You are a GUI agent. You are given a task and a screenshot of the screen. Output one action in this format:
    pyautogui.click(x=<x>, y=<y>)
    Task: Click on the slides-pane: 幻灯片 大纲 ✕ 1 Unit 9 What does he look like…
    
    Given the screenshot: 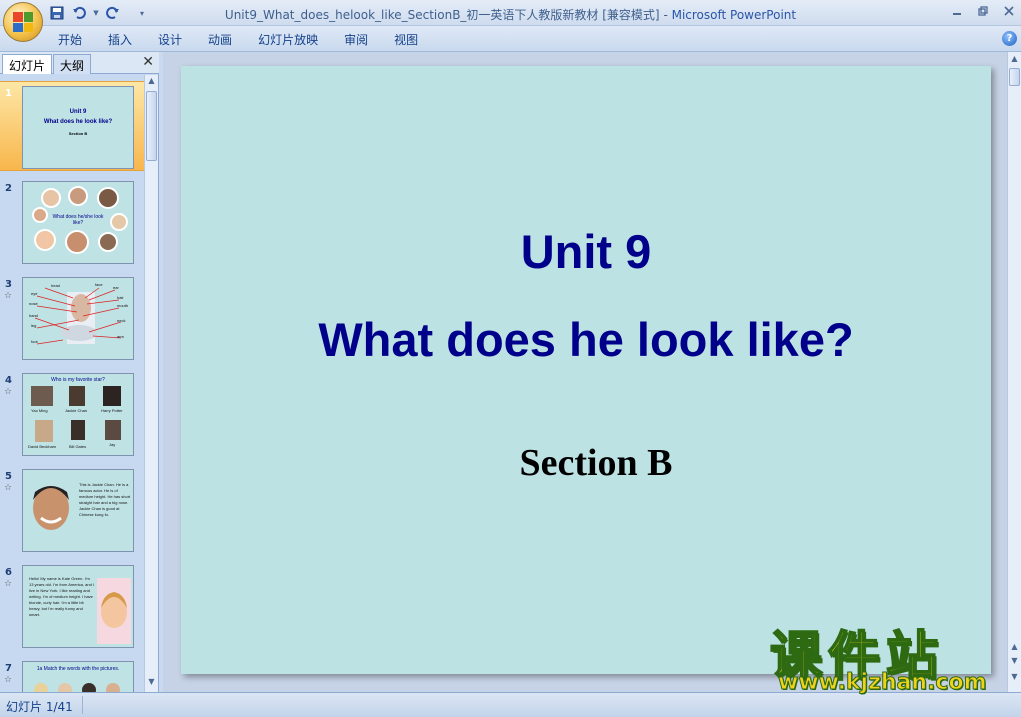 What is the action you would take?
    pyautogui.click(x=79, y=372)
    